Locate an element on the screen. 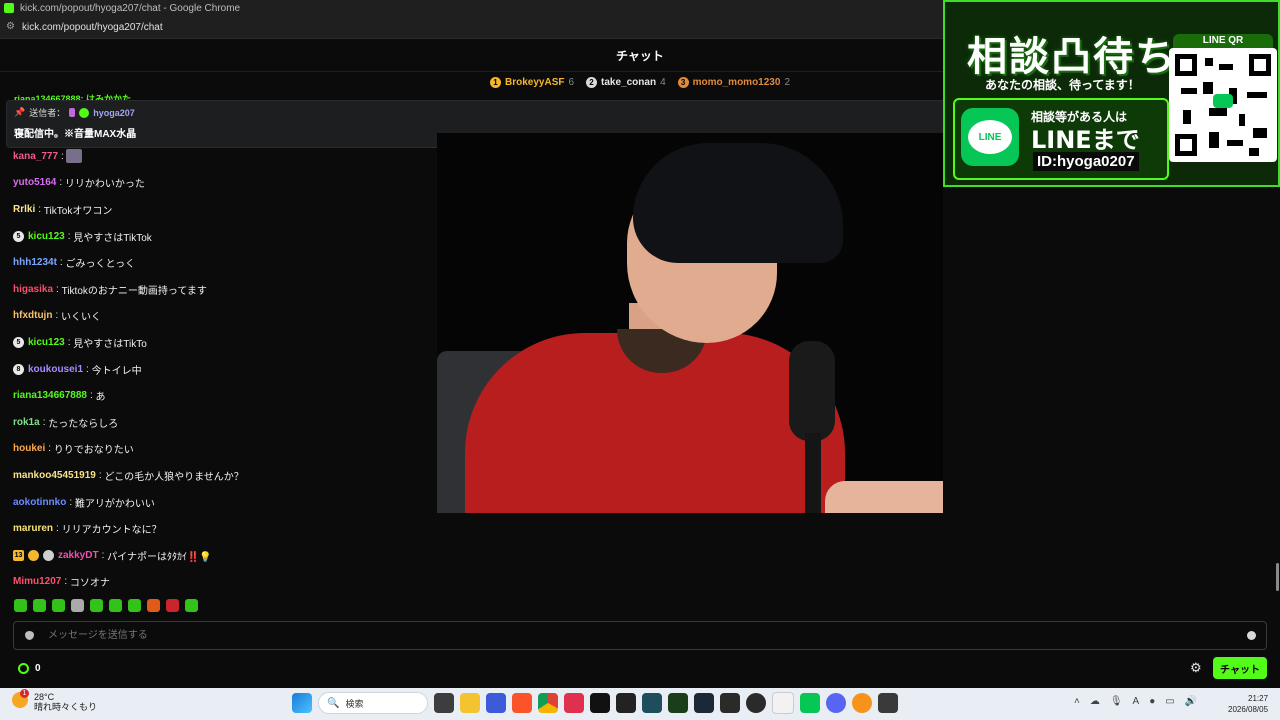 This screenshot has height=720, width=1280. weather-notification-badge: 1 is located at coordinates (24, 693).